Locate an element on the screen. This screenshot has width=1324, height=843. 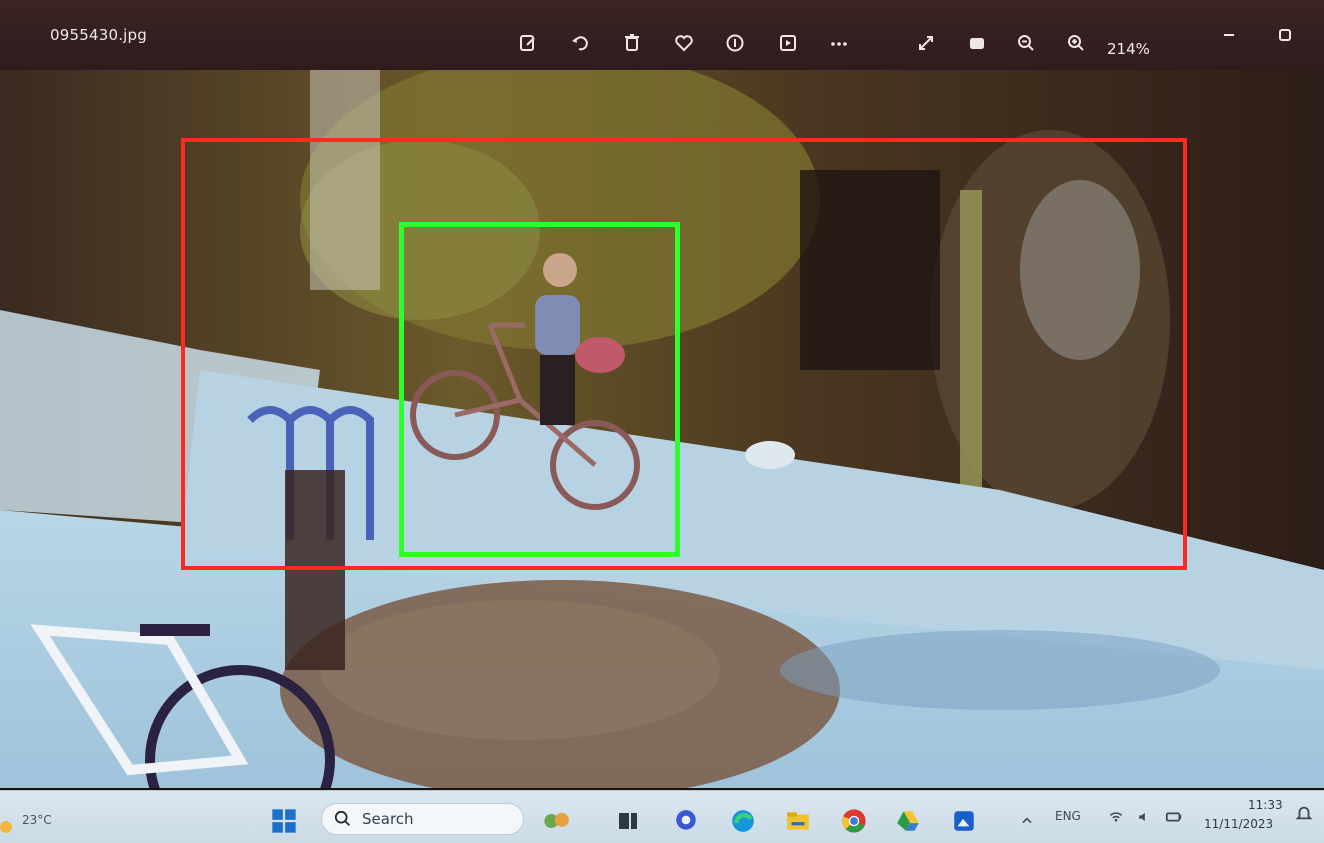
battery-icon is located at coordinates (1174, 817).